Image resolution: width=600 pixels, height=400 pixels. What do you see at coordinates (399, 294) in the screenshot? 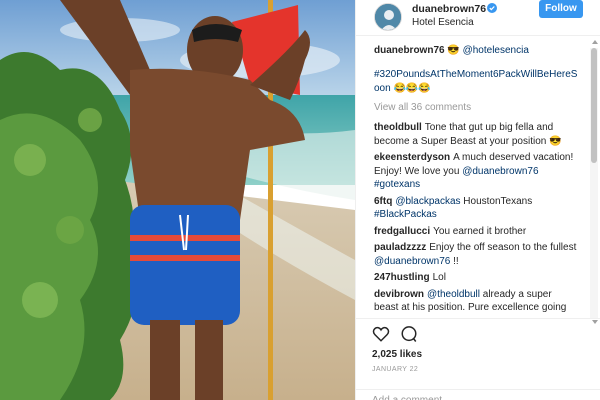
I see `comment-username: devibrown` at bounding box center [399, 294].